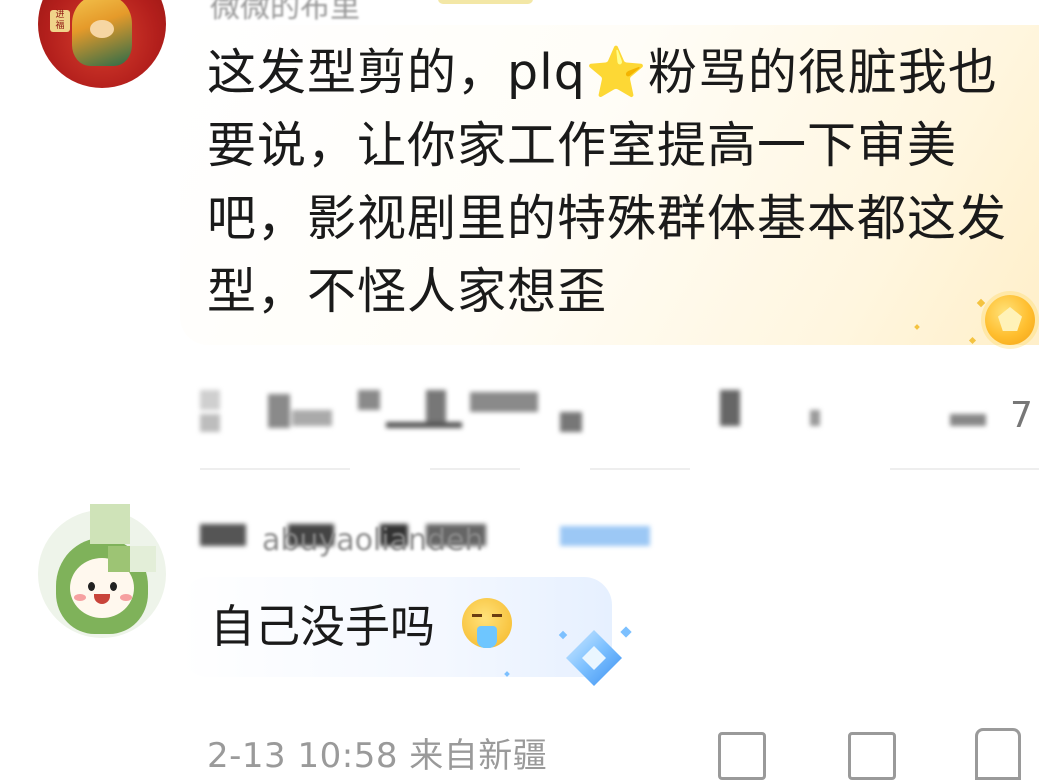 The height and width of the screenshot is (780, 1039). I want to click on share-icon, so click(742, 756).